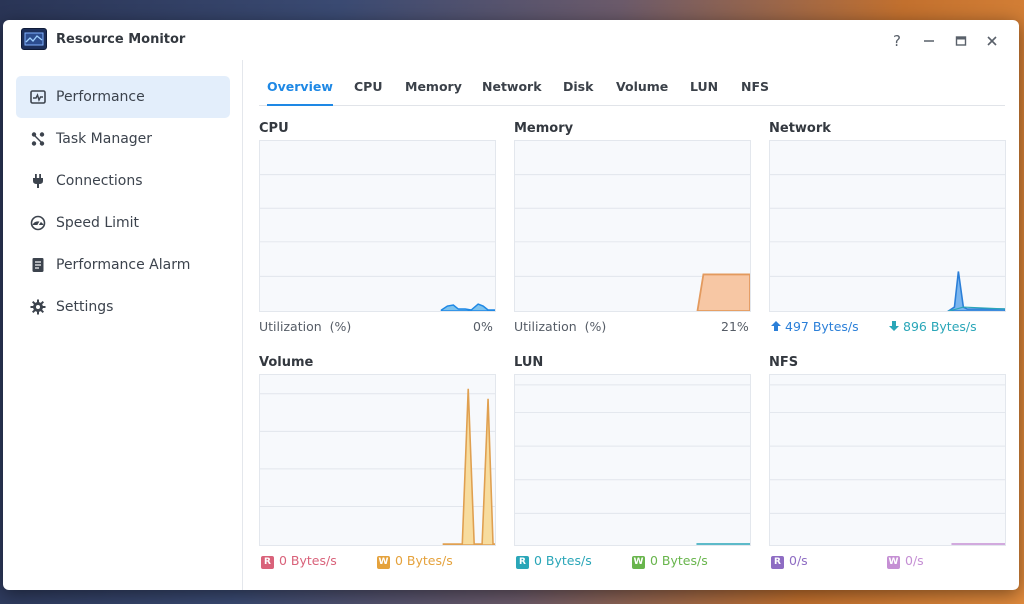  Describe the element at coordinates (34, 39) in the screenshot. I see `resource-monitor-app-icon` at that location.